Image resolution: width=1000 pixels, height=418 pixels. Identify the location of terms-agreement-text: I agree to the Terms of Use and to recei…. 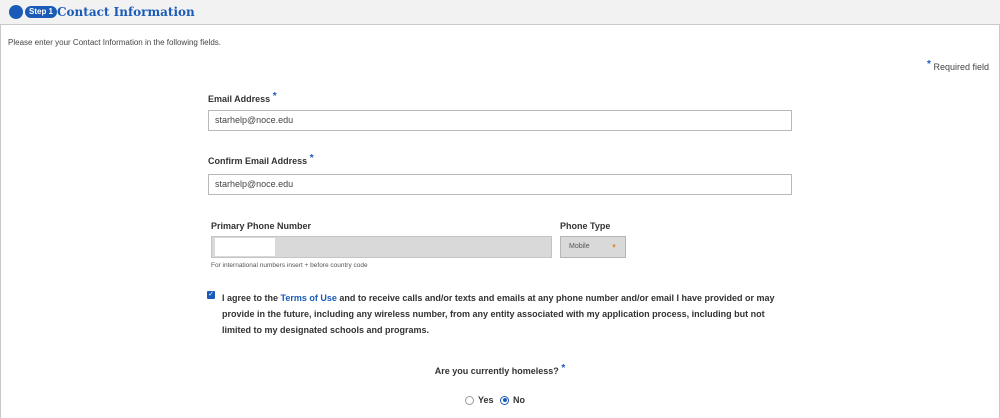
(507, 314).